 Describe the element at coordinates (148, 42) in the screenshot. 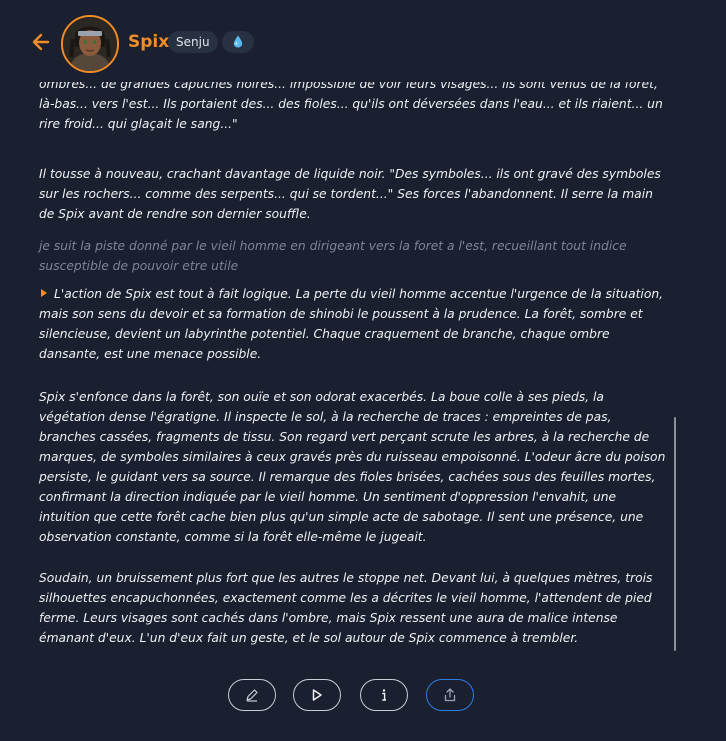

I see `character-name: Spix` at that location.